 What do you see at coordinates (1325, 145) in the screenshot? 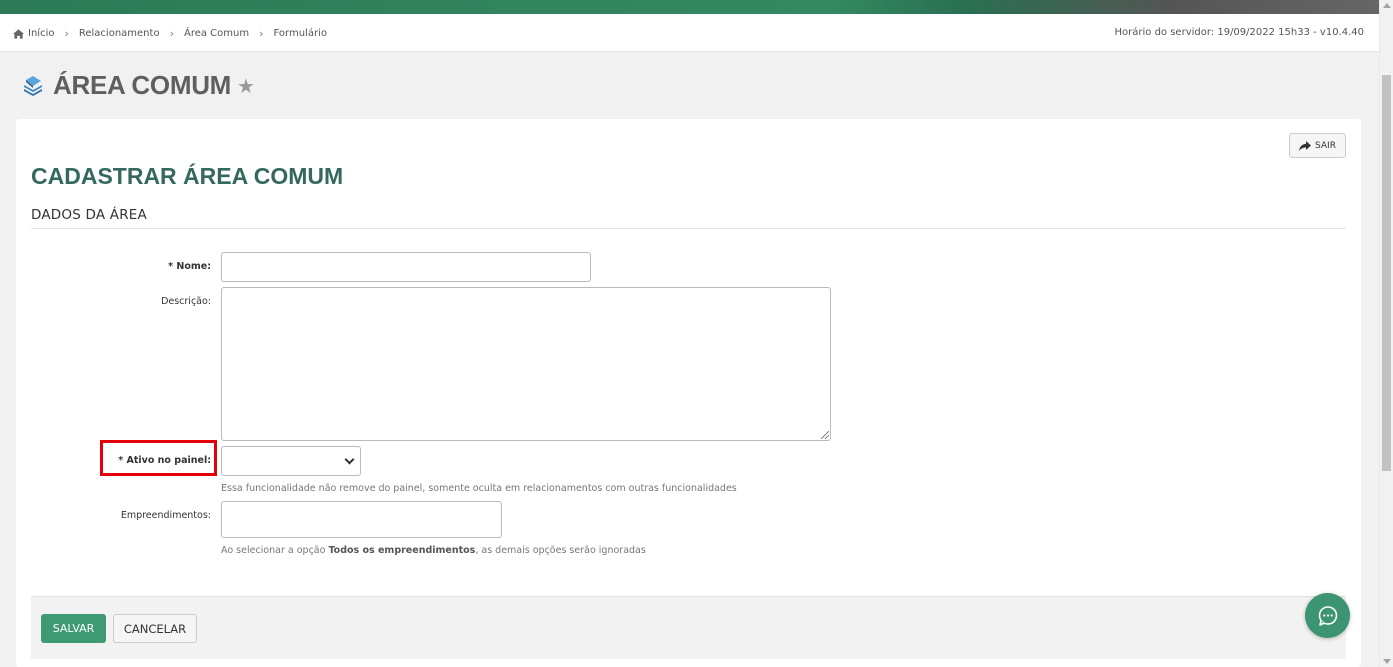
I see `exit-button-label: SAIR` at bounding box center [1325, 145].